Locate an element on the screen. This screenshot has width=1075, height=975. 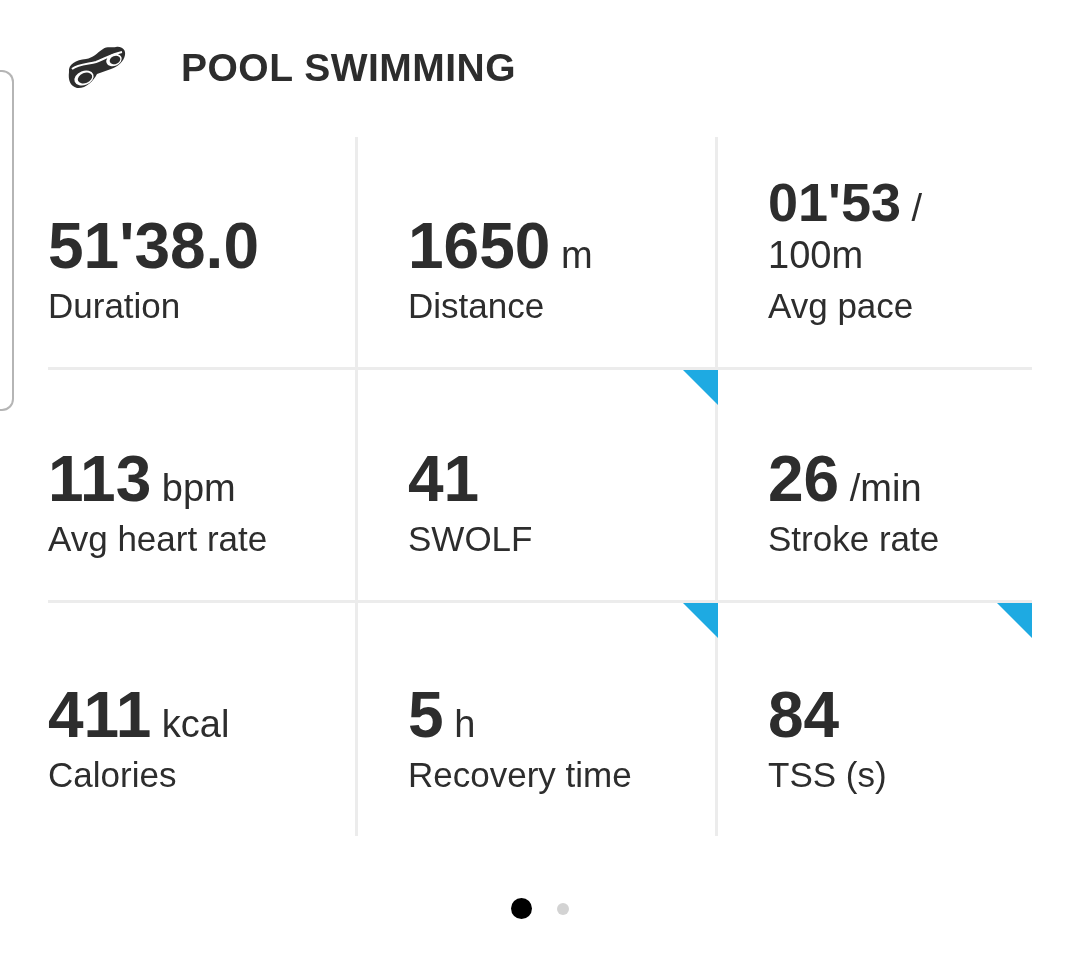
activity-title: POOL SWIMMING is located at coordinates (349, 67).